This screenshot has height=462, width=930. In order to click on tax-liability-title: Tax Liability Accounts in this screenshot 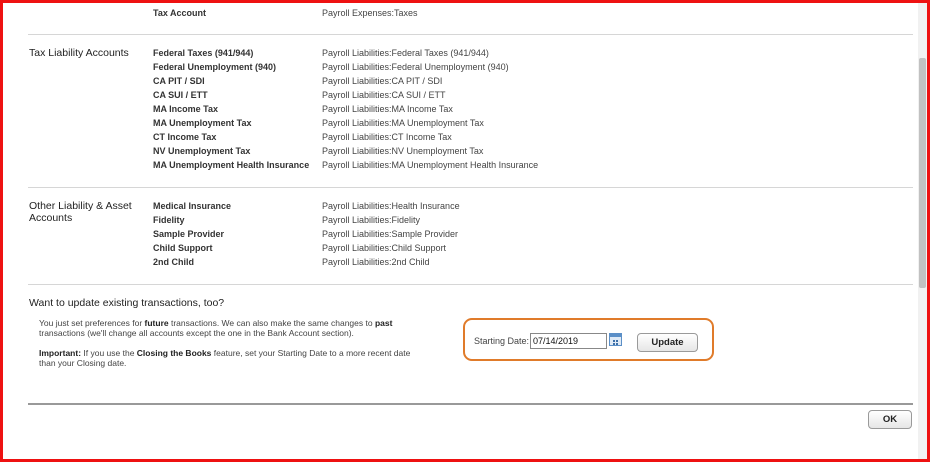, I will do `click(79, 53)`.